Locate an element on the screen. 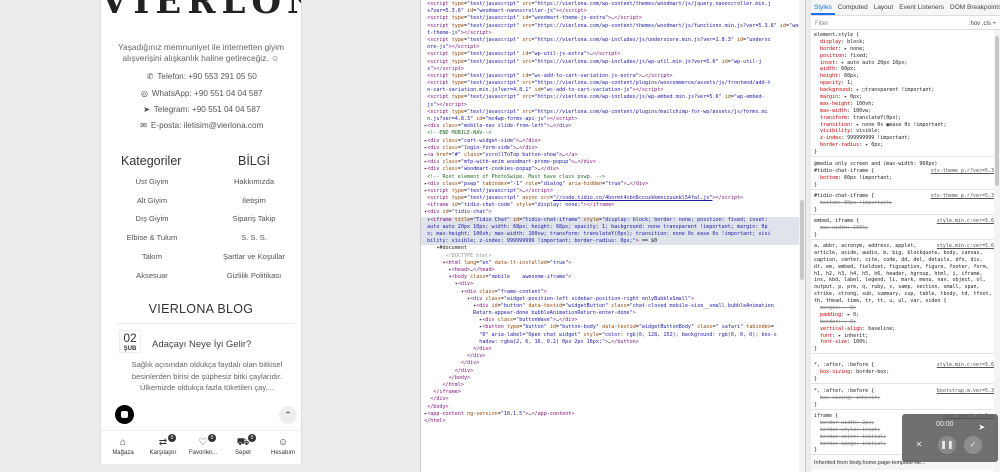 This screenshot has height=472, width=1000. info-link: İletişim is located at coordinates (254, 200).